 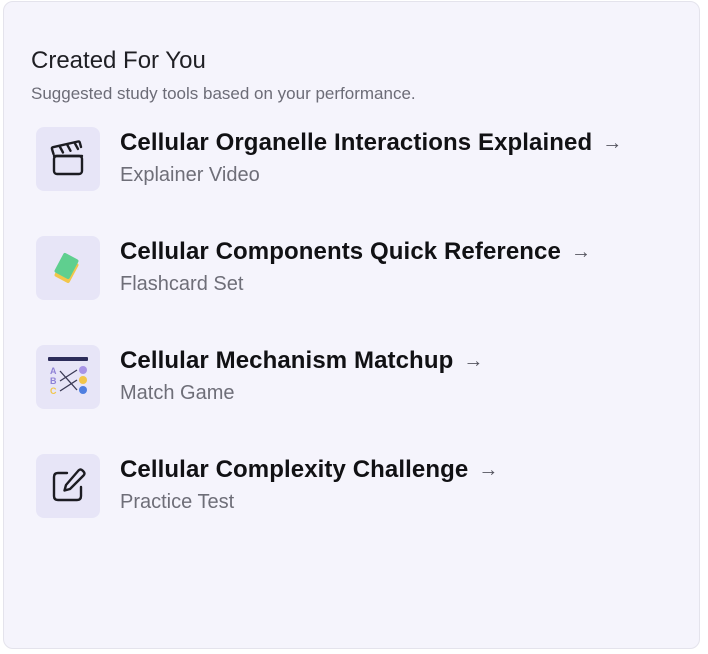 I want to click on edit-icon, so click(x=69, y=485).